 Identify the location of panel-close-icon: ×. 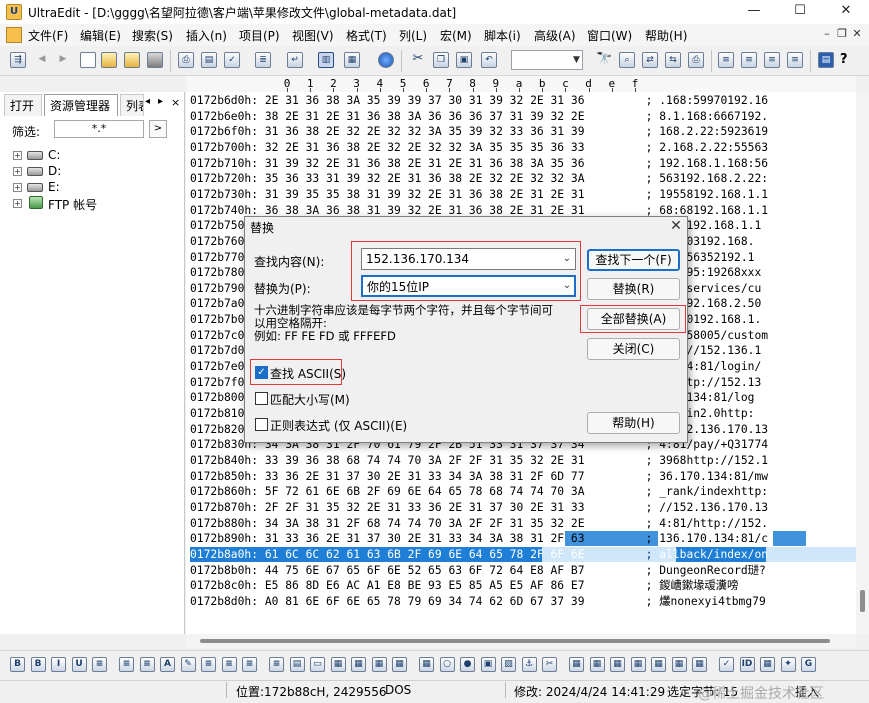
(177, 103).